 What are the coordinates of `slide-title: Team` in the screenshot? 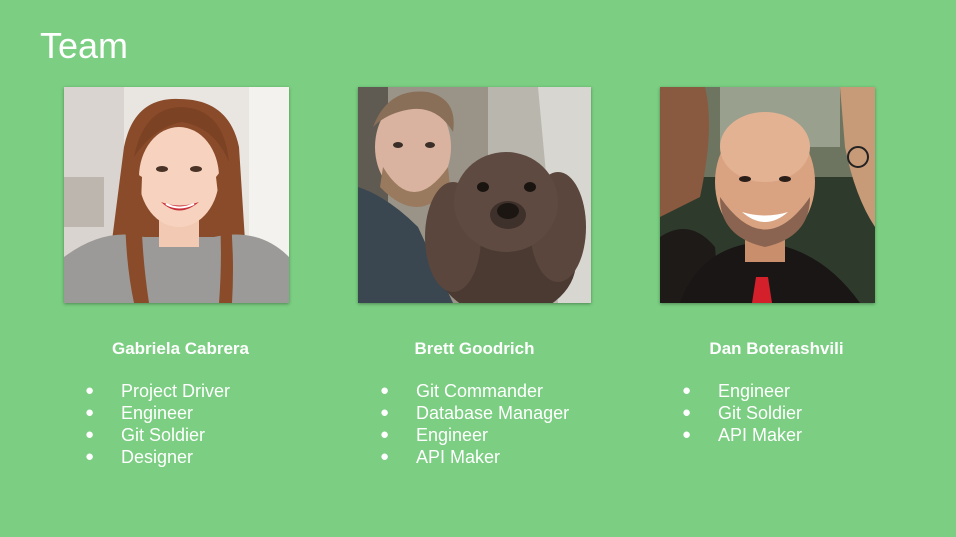 It's located at (84, 45).